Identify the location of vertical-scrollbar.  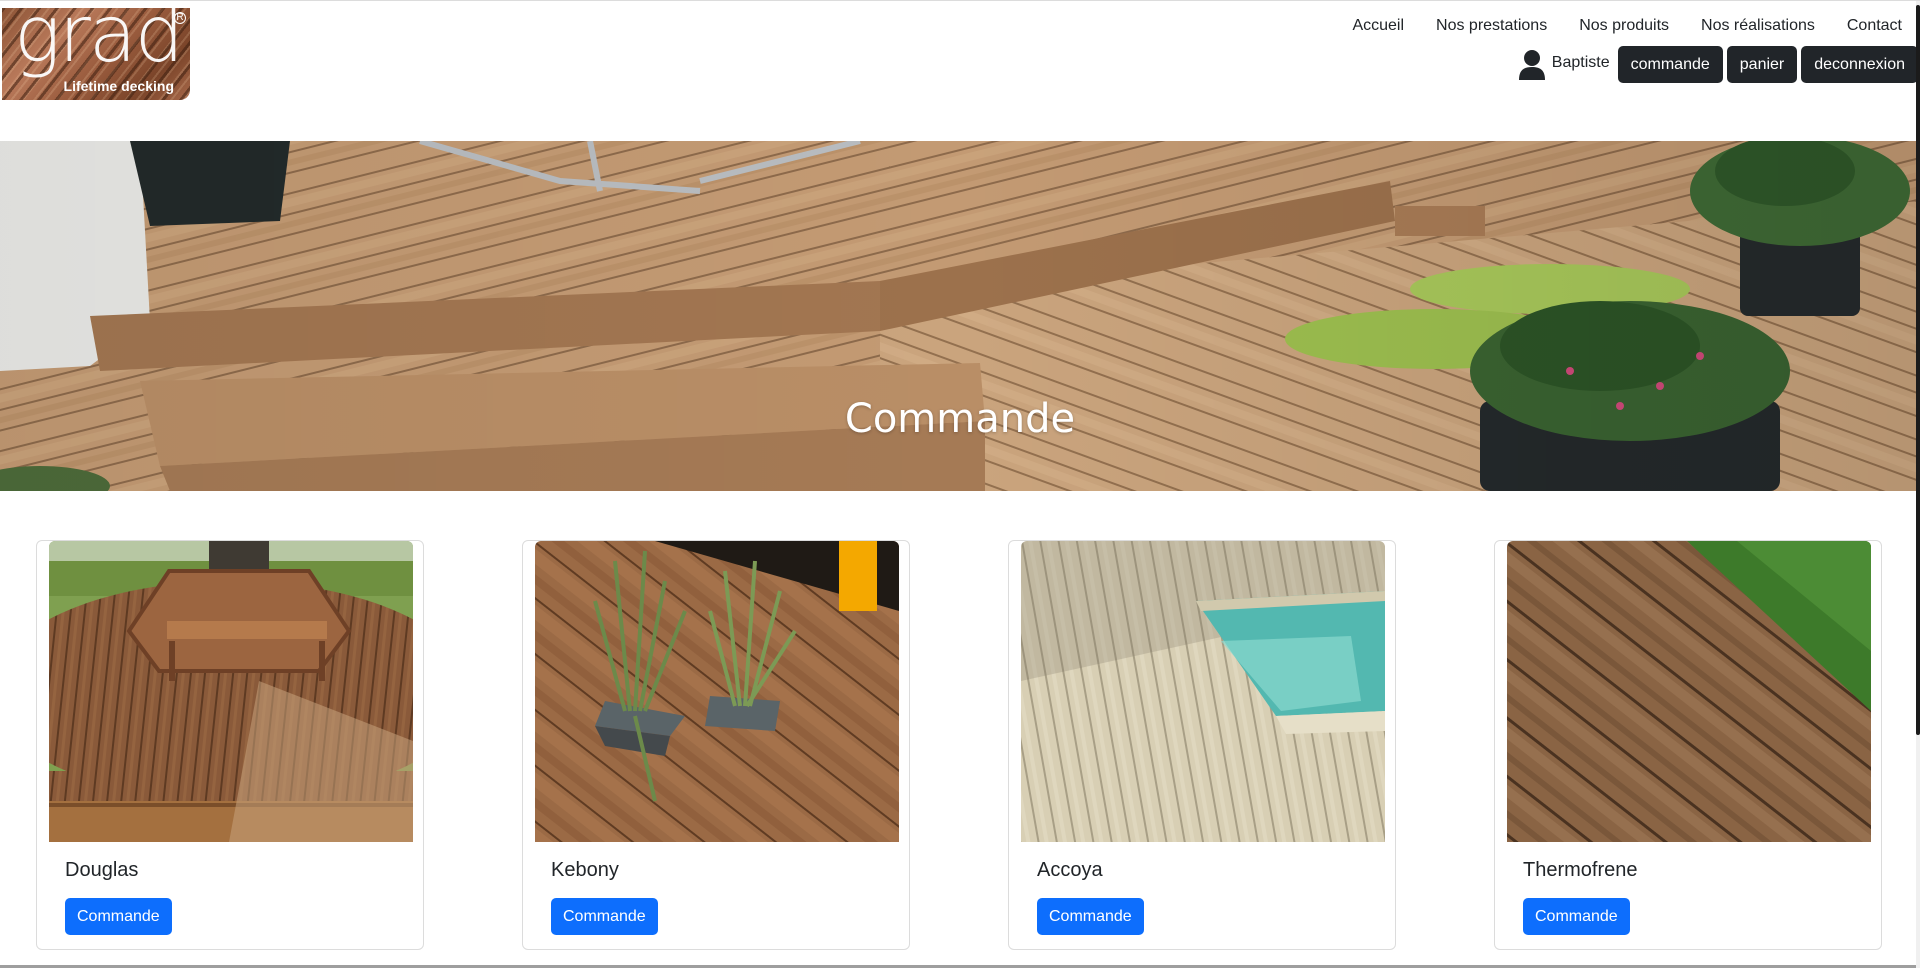
(1918, 484).